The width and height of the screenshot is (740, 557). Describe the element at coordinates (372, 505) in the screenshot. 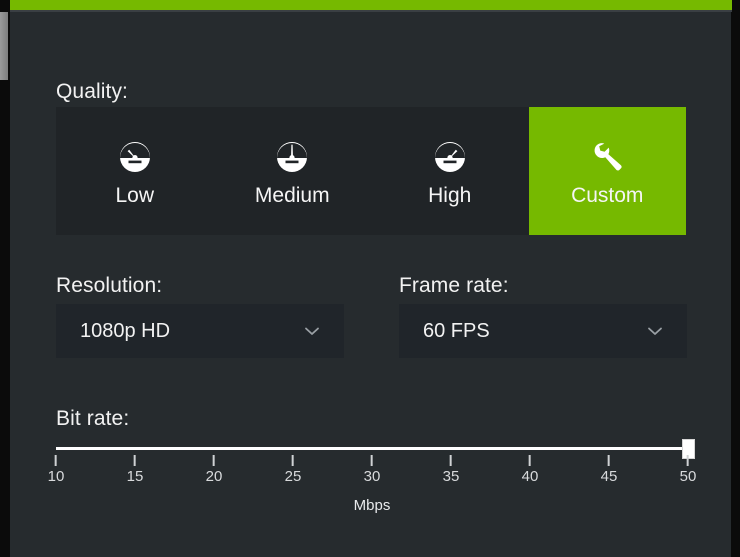

I see `bit-rate-units: Mbps` at that location.